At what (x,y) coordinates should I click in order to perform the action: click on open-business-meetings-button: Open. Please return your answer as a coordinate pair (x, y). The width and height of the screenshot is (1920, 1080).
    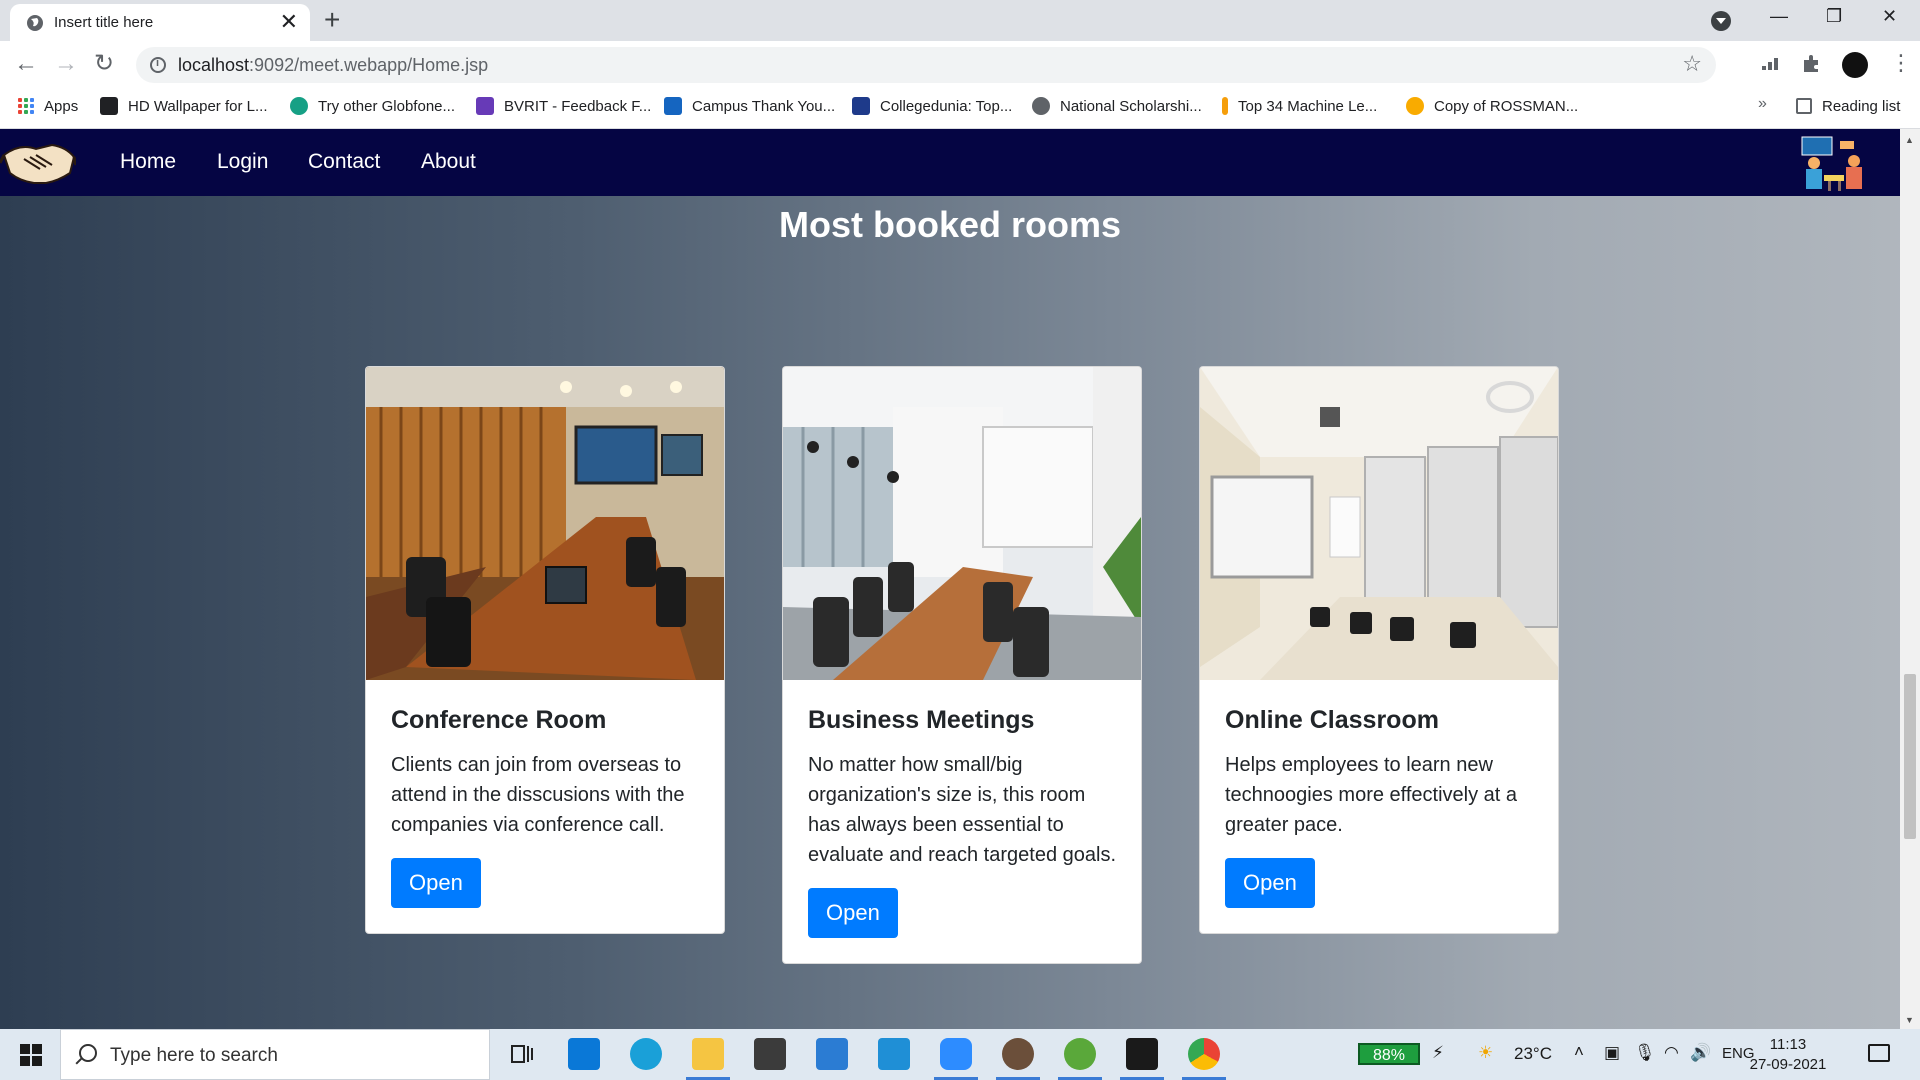
    Looking at the image, I should click on (853, 913).